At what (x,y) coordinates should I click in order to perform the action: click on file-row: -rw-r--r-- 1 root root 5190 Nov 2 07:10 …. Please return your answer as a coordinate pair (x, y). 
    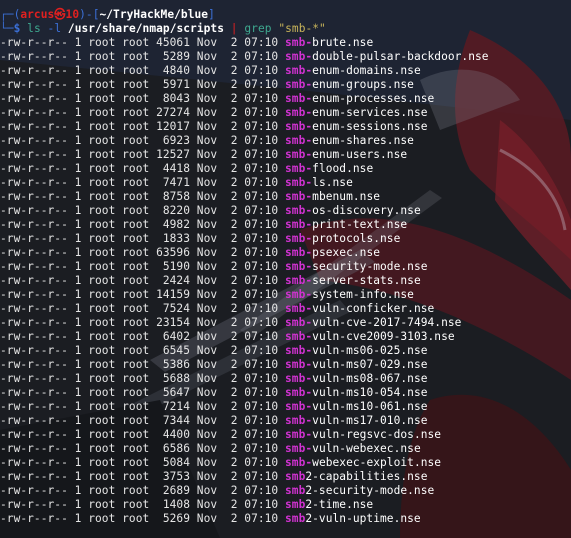
    Looking at the image, I should click on (285, 267).